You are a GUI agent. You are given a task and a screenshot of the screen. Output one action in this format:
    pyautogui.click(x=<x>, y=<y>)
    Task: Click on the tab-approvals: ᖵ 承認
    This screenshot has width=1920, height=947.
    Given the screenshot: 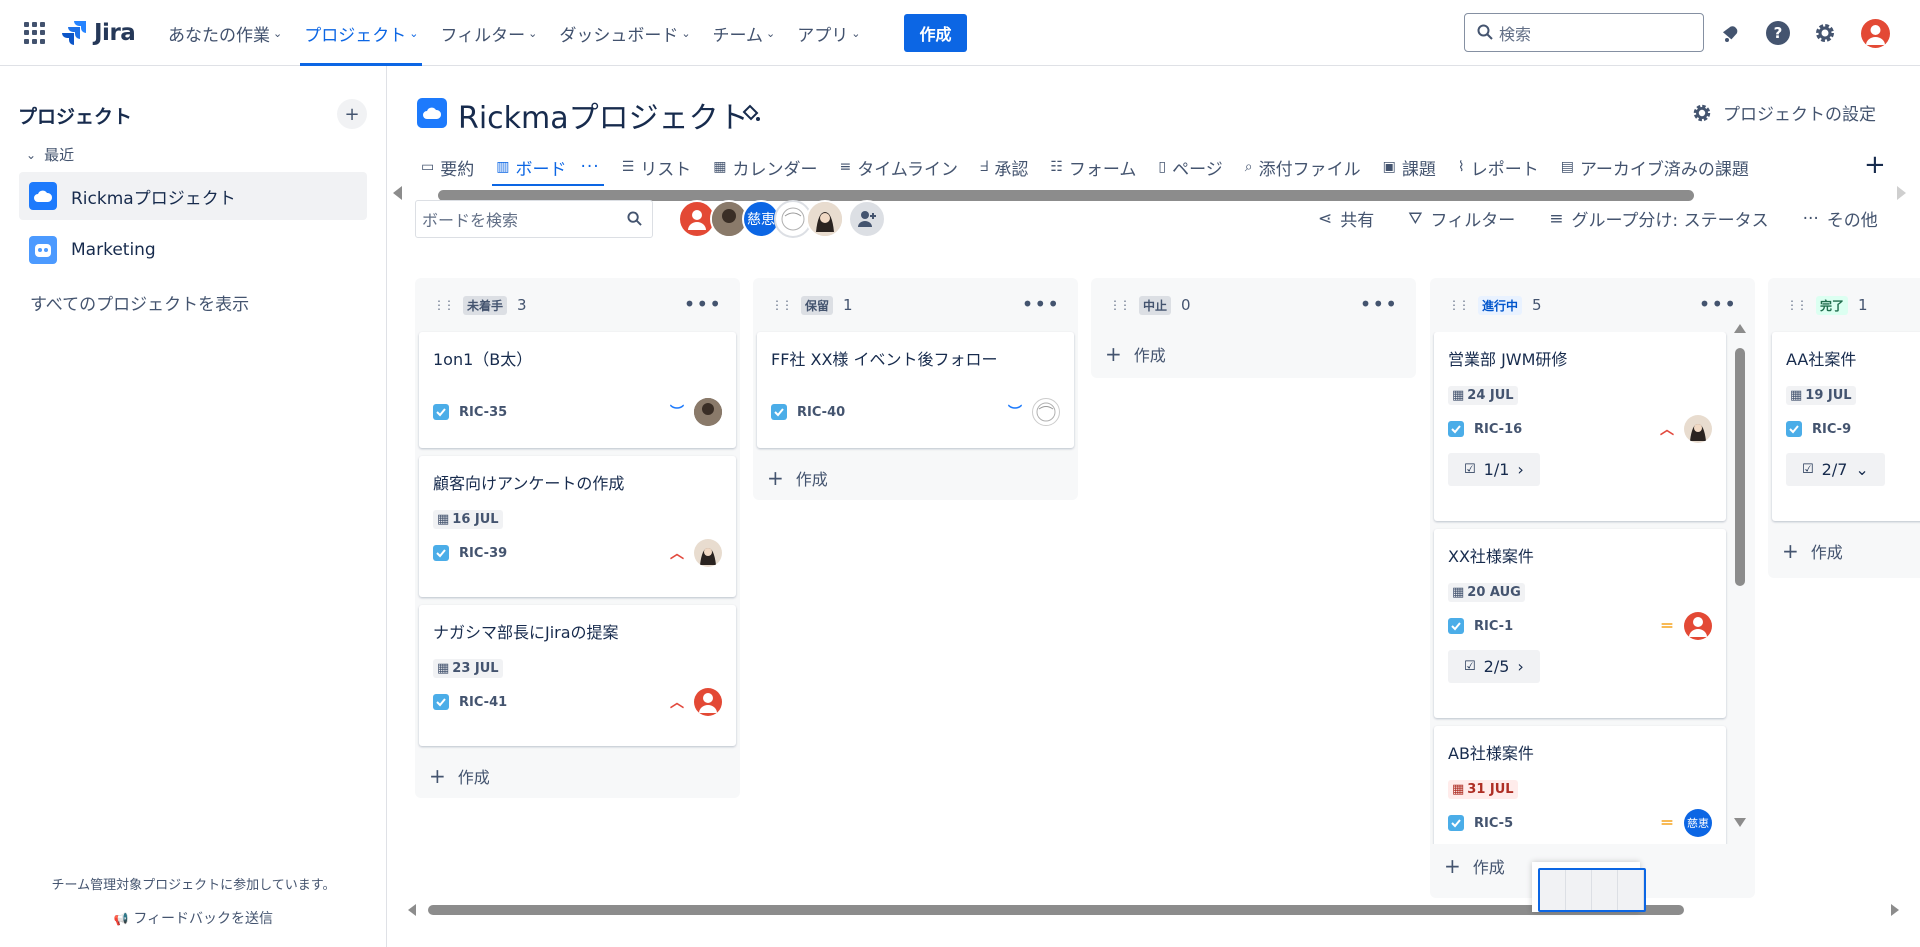 What is the action you would take?
    pyautogui.click(x=1004, y=167)
    